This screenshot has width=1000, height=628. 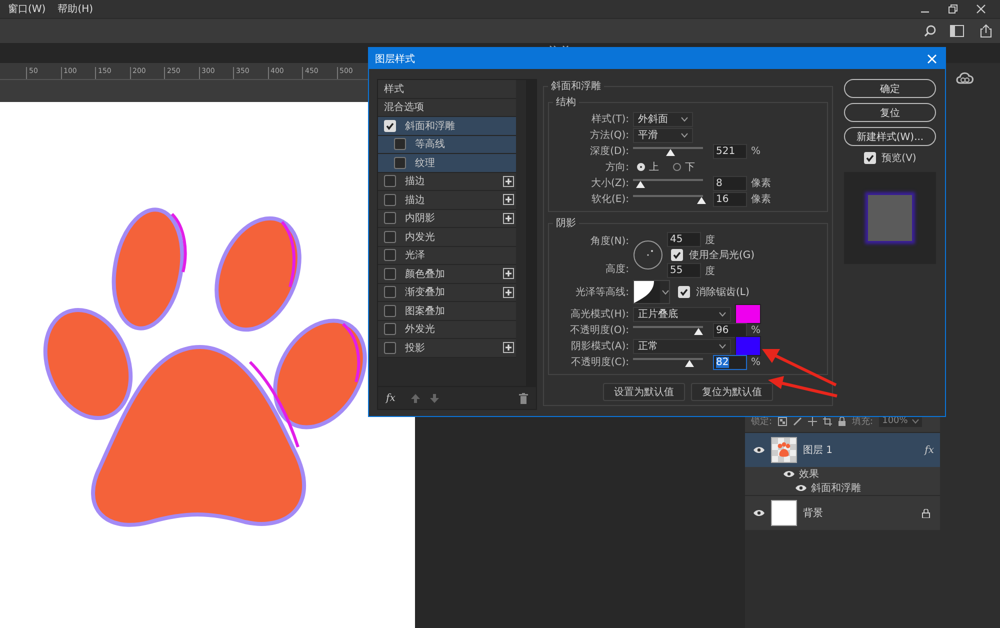 What do you see at coordinates (797, 421) in the screenshot?
I see `brush-icon` at bounding box center [797, 421].